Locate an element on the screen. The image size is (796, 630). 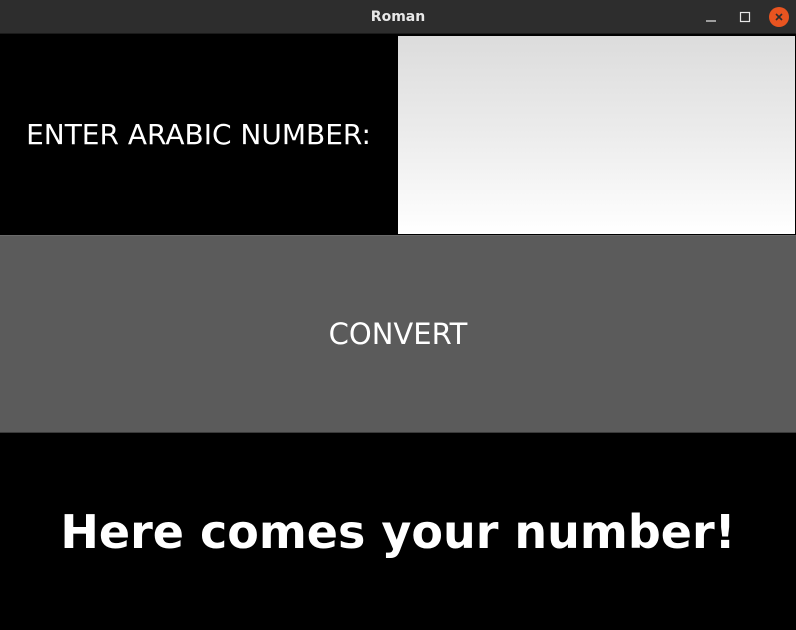
enter-arabic-number-label: ENTER ARABIC NUMBER: is located at coordinates (198, 134).